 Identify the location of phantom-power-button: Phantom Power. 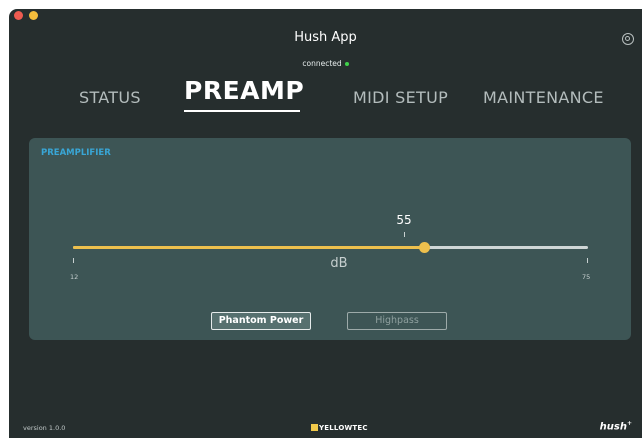
(261, 321).